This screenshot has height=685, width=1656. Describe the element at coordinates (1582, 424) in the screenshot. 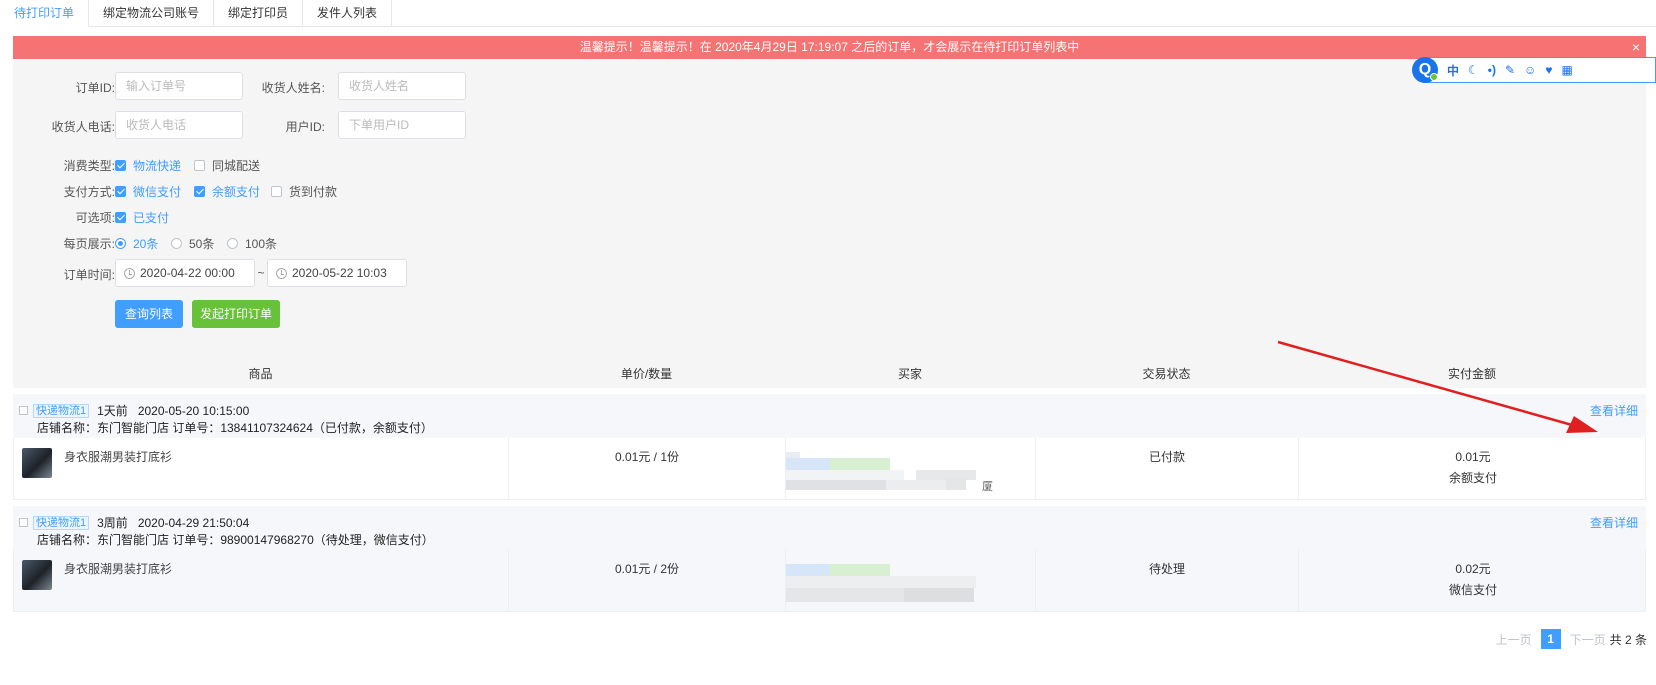

I see `arrow-head` at that location.